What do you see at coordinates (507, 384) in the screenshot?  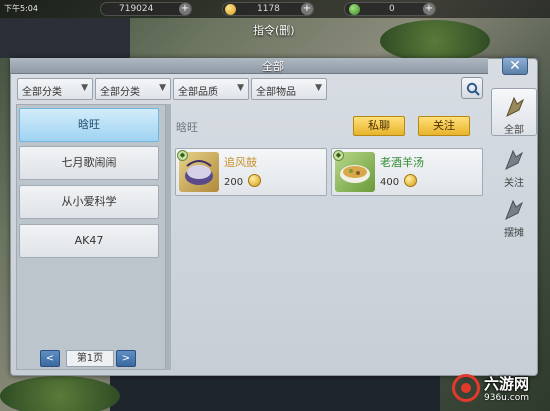 I see `watermark-name: 六游网` at bounding box center [507, 384].